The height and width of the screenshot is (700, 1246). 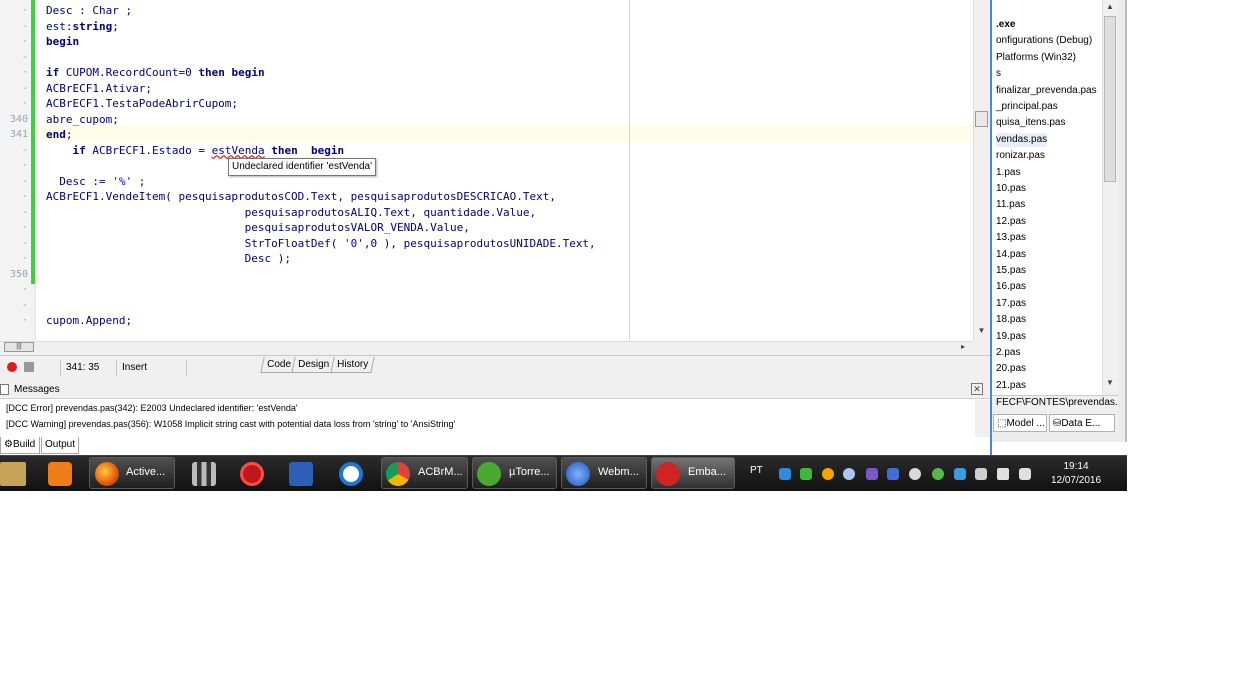 What do you see at coordinates (1022, 139) in the screenshot?
I see `project-tree-item: vendas.pas` at bounding box center [1022, 139].